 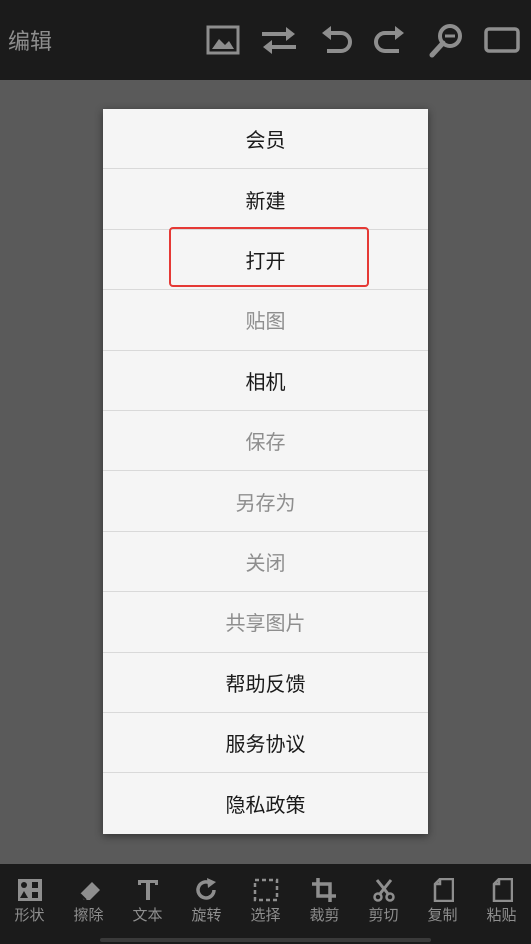 I want to click on tool-shapes: 形状, so click(x=29, y=902).